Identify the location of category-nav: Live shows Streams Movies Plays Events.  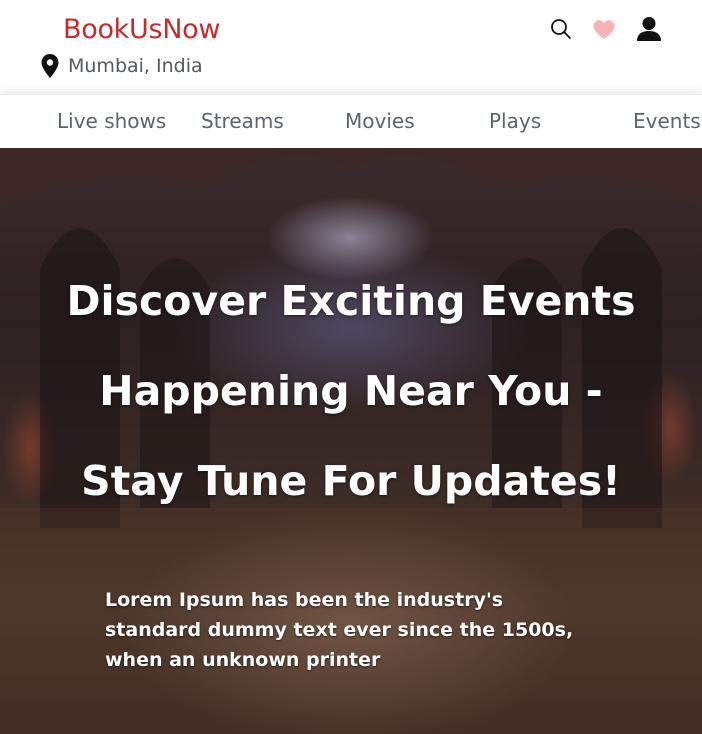
(351, 121).